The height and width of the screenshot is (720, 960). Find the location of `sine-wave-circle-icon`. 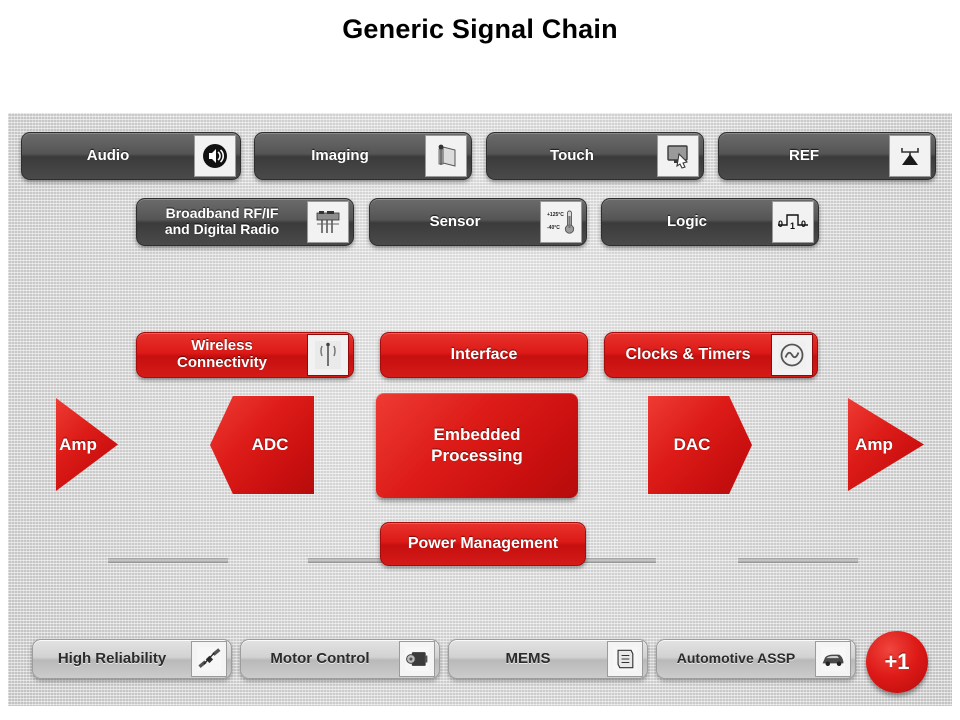

sine-wave-circle-icon is located at coordinates (792, 355).